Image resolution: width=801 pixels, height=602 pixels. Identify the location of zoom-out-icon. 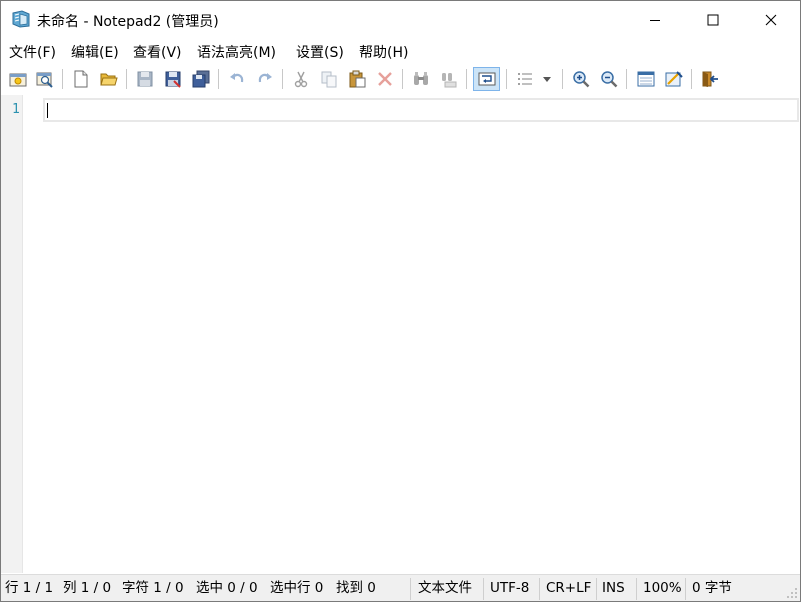
(609, 79).